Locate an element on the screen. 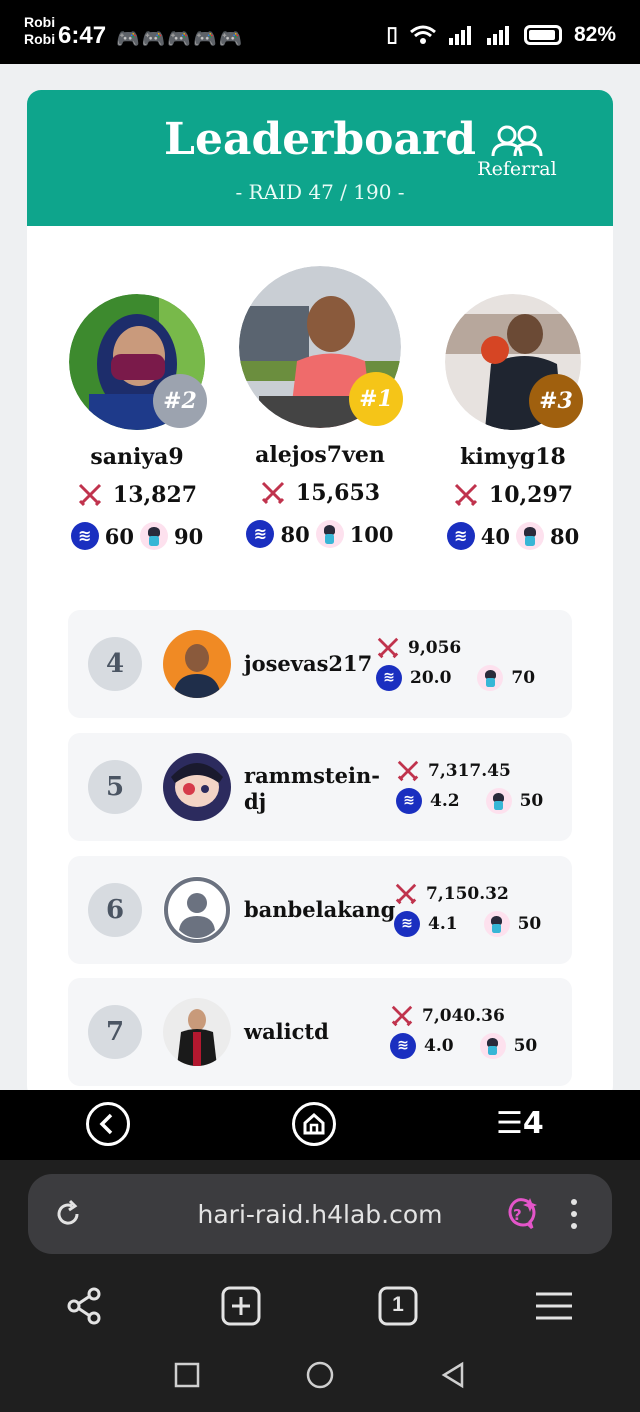 This screenshot has width=640, height=1412. status-bar: Robi Robi 6:47 🎮🎮🎮🎮🎮 ▯ 82% is located at coordinates (320, 32).